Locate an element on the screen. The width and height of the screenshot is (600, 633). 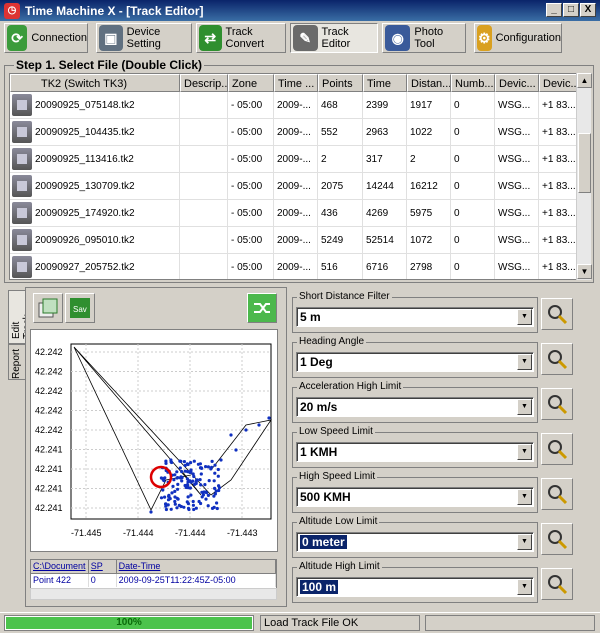
tab-report: Report is located at coordinates (17, 362).